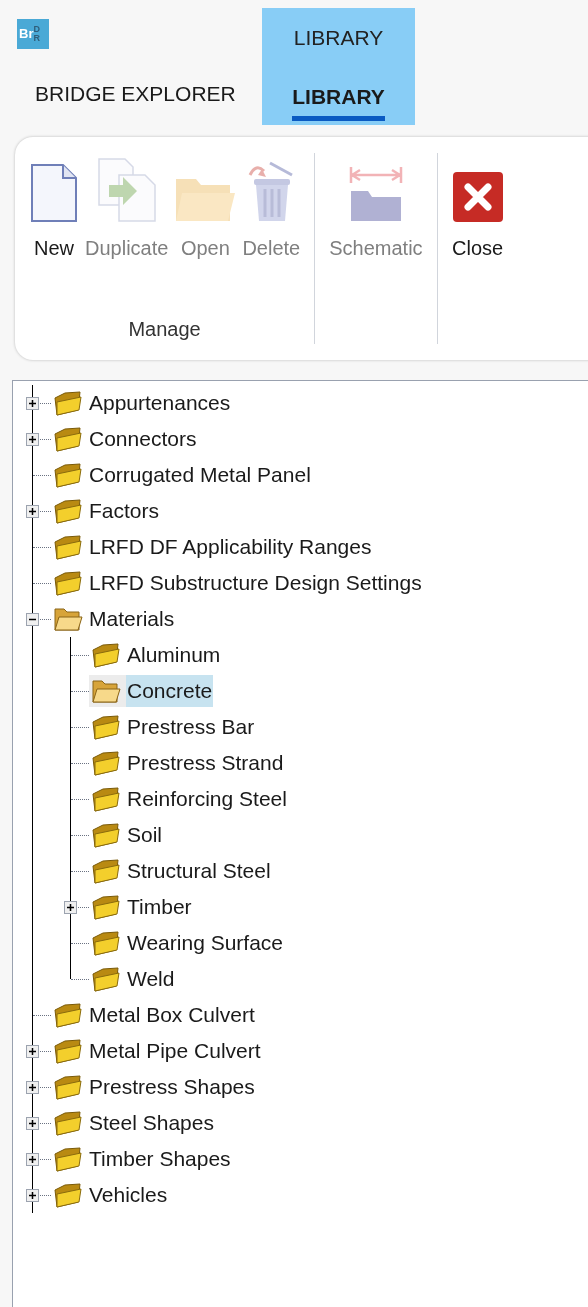 The image size is (588, 1307). I want to click on ribbon-button: New, so click(54, 208).